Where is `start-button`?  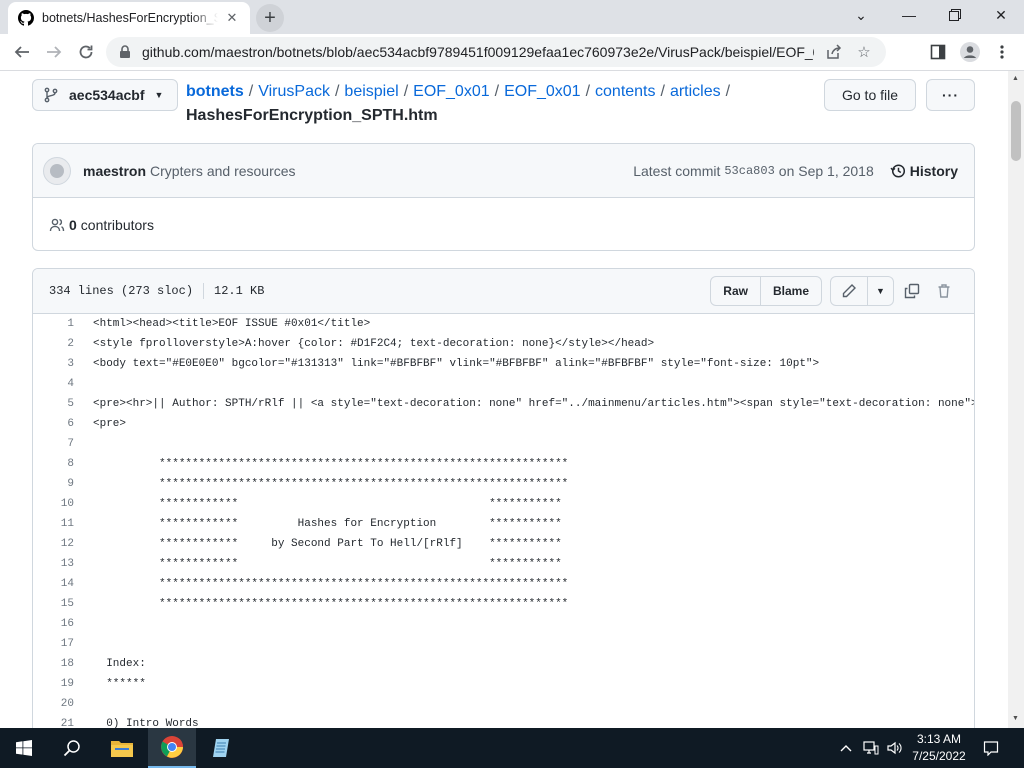
start-button is located at coordinates (24, 748).